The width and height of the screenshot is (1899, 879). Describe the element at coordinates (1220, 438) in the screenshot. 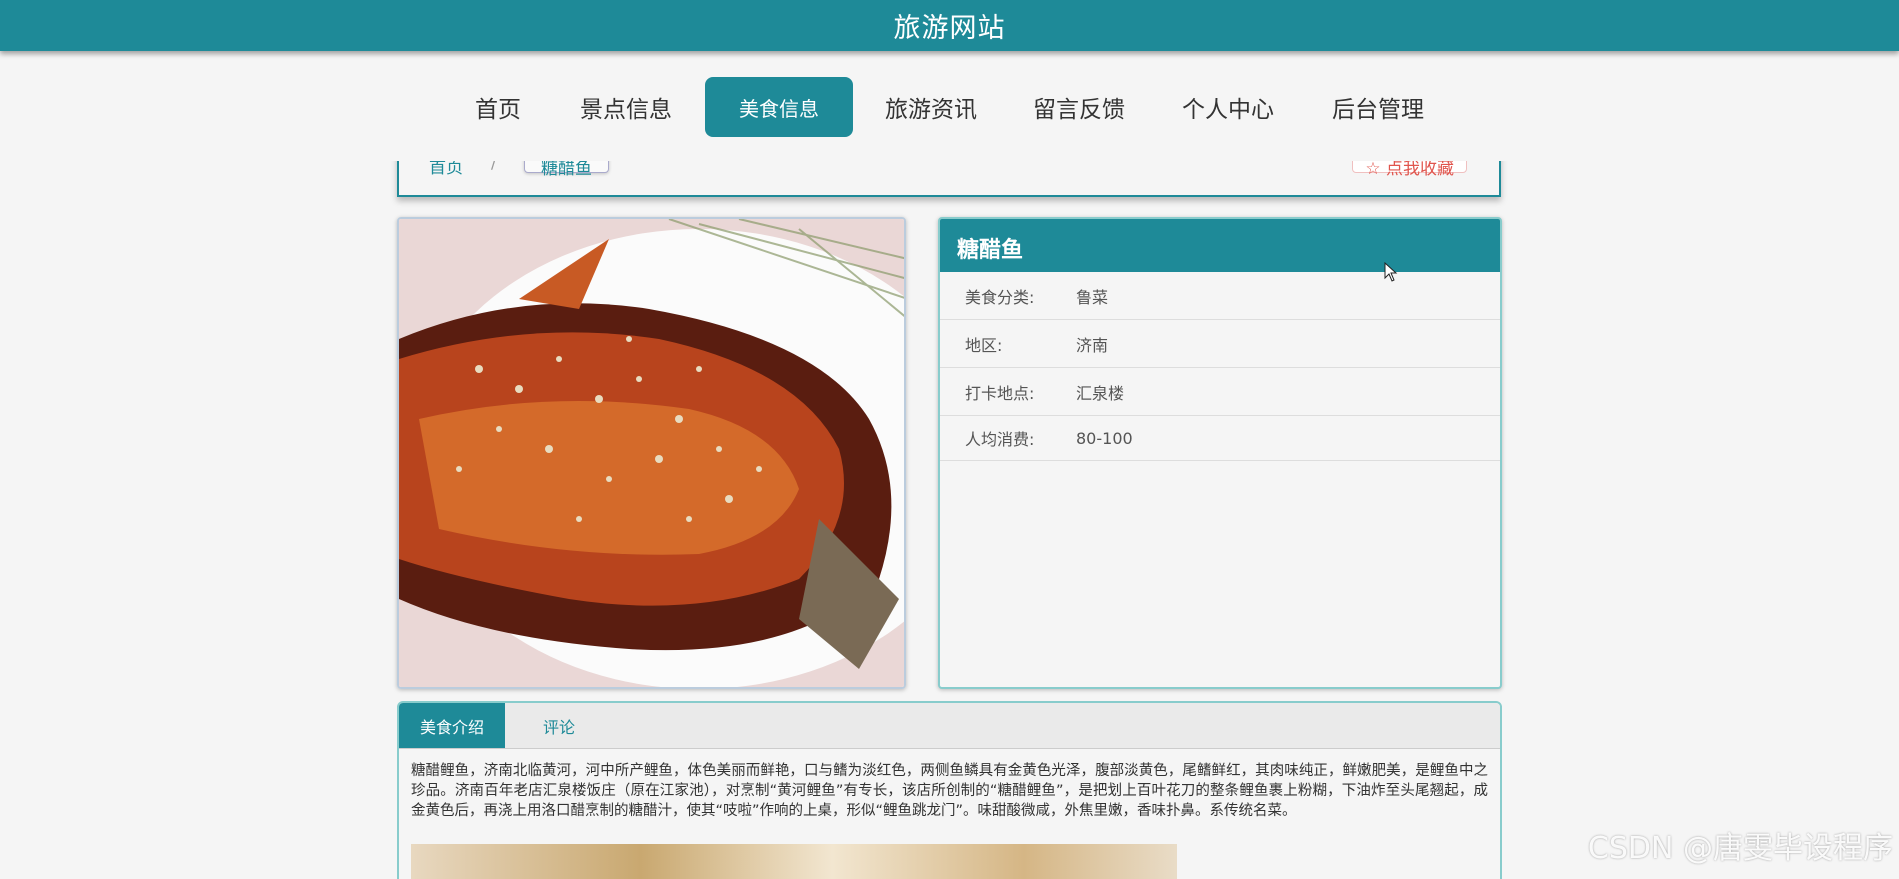

I see `info-row-price: 人均消费: 80-100` at that location.